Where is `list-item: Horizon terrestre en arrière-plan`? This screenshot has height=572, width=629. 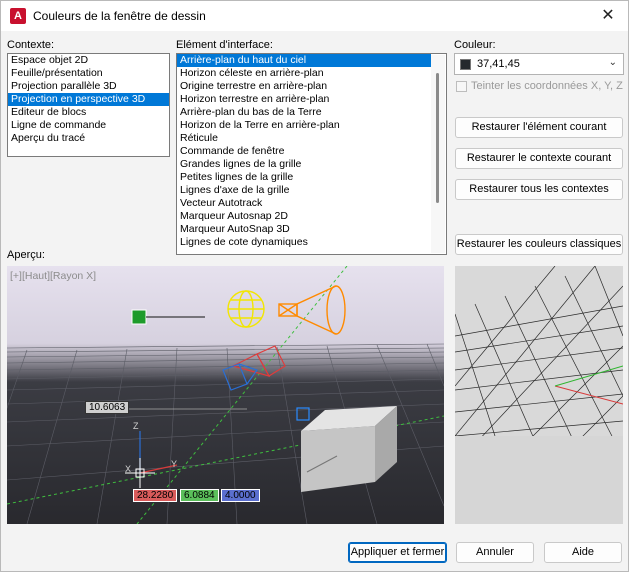
list-item: Horizon terrestre en arrière-plan is located at coordinates (304, 99).